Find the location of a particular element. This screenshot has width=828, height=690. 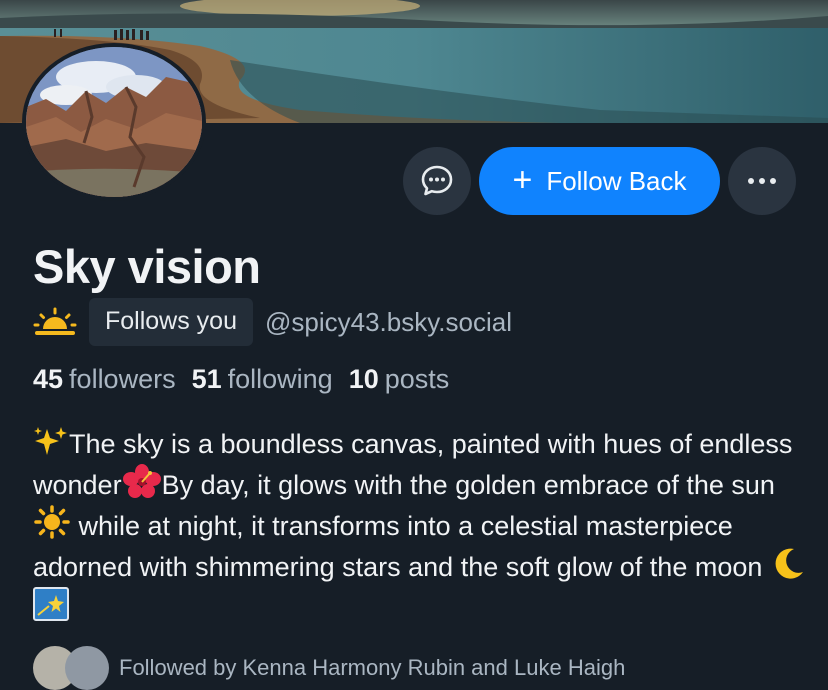

chat-bubble-icon is located at coordinates (437, 180).